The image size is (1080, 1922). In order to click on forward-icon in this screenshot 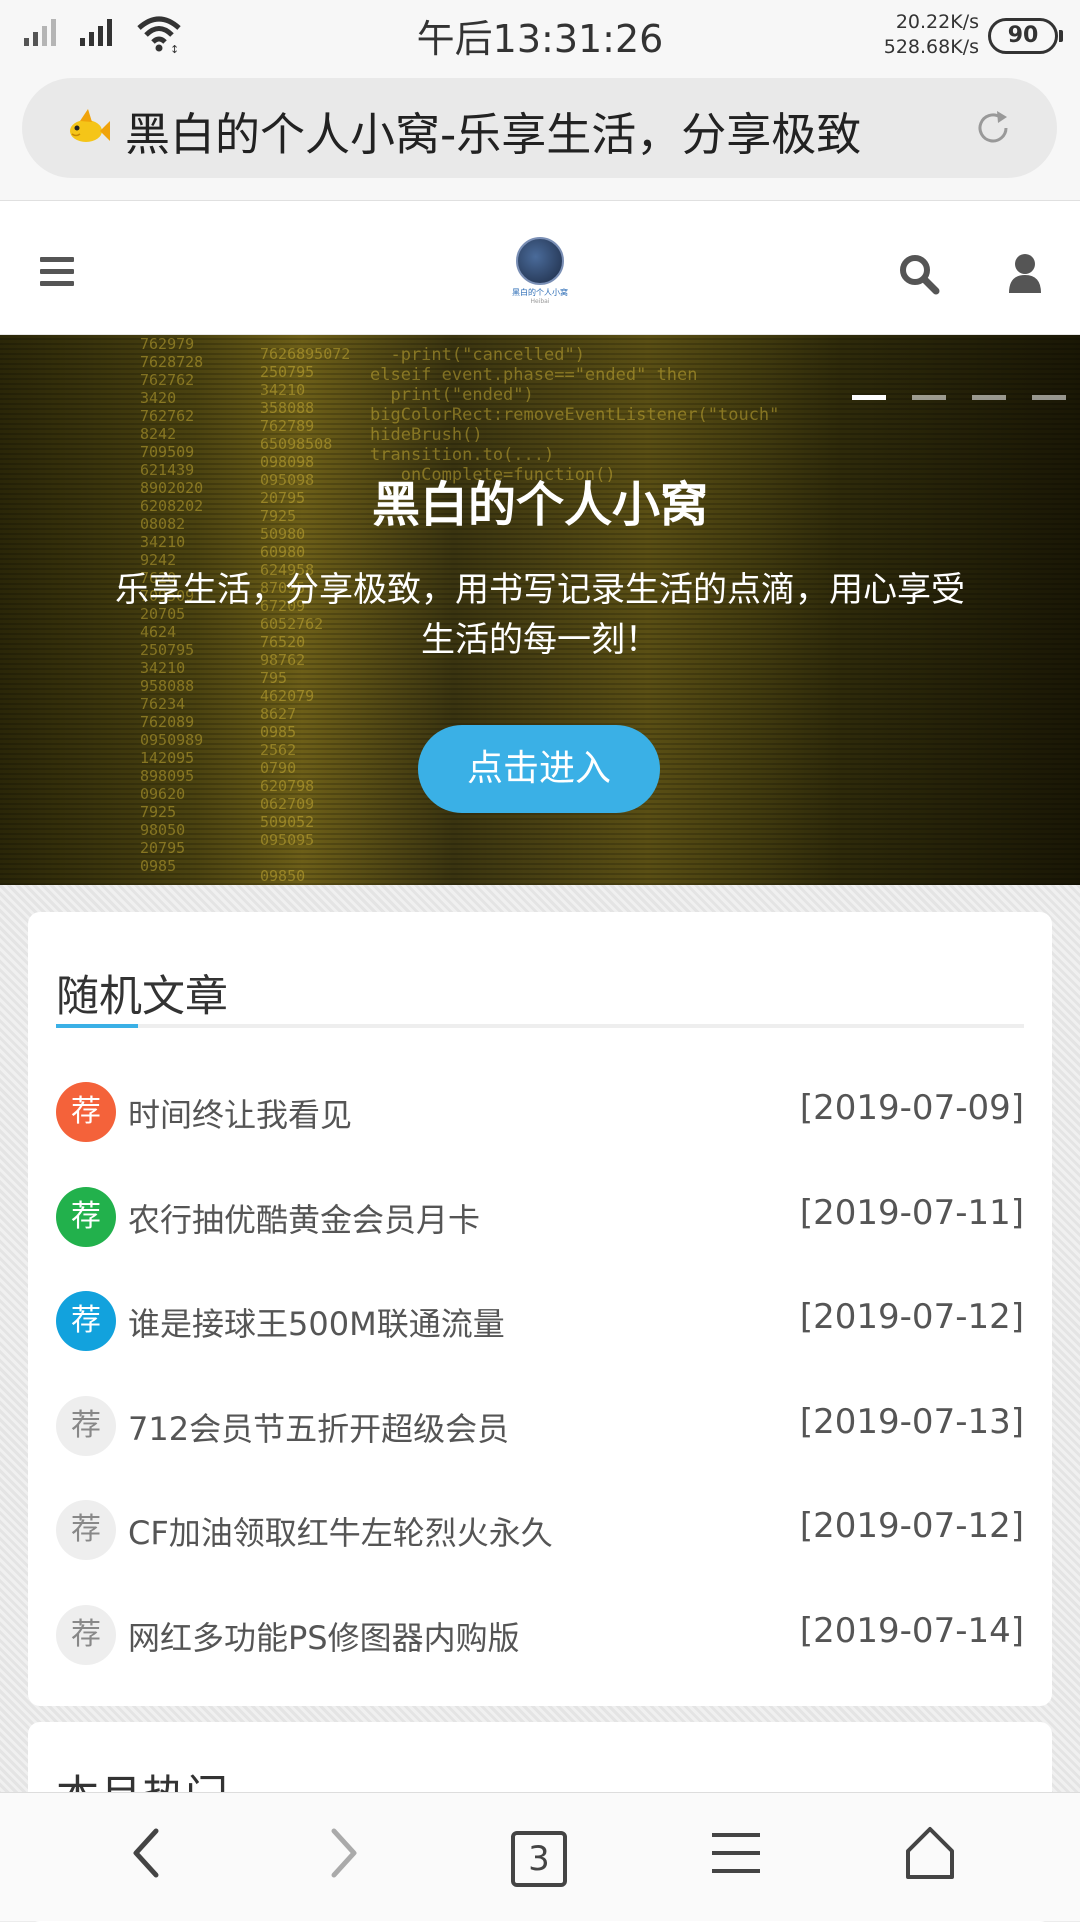, I will do `click(342, 1853)`.